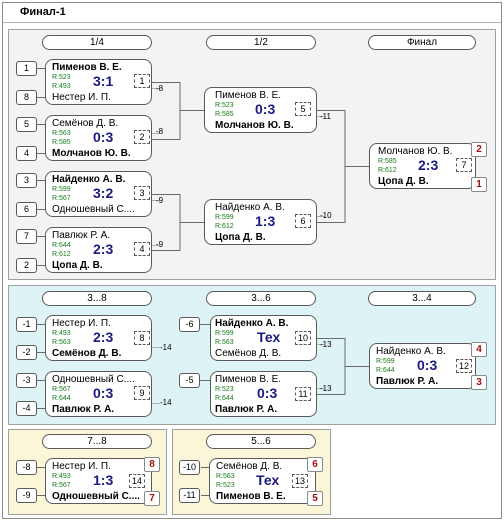 Image resolution: width=504 pixels, height=521 pixels. I want to click on loser-destination: -14, so click(166, 402).